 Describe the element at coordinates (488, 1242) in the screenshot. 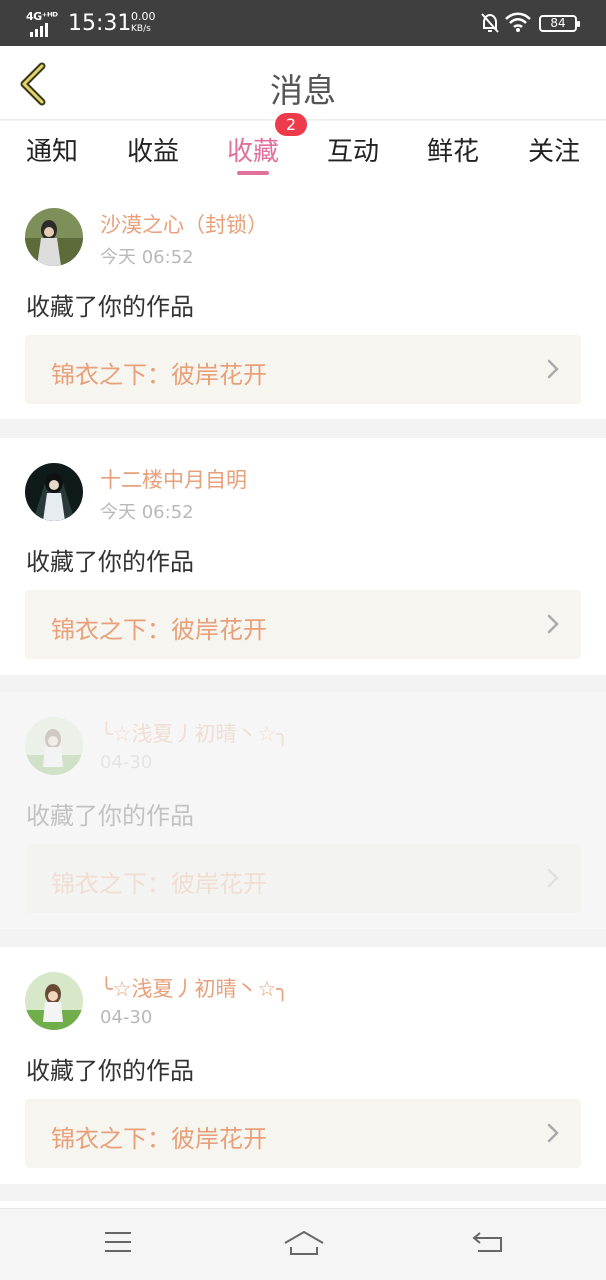

I see `back-icon` at that location.